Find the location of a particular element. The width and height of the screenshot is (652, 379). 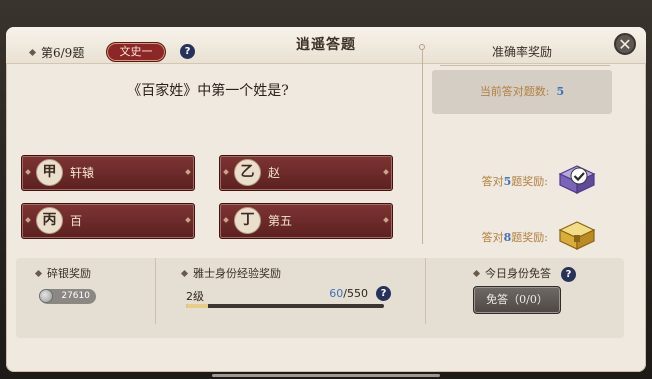

answer-seal-icon: 乙 is located at coordinates (247, 172).